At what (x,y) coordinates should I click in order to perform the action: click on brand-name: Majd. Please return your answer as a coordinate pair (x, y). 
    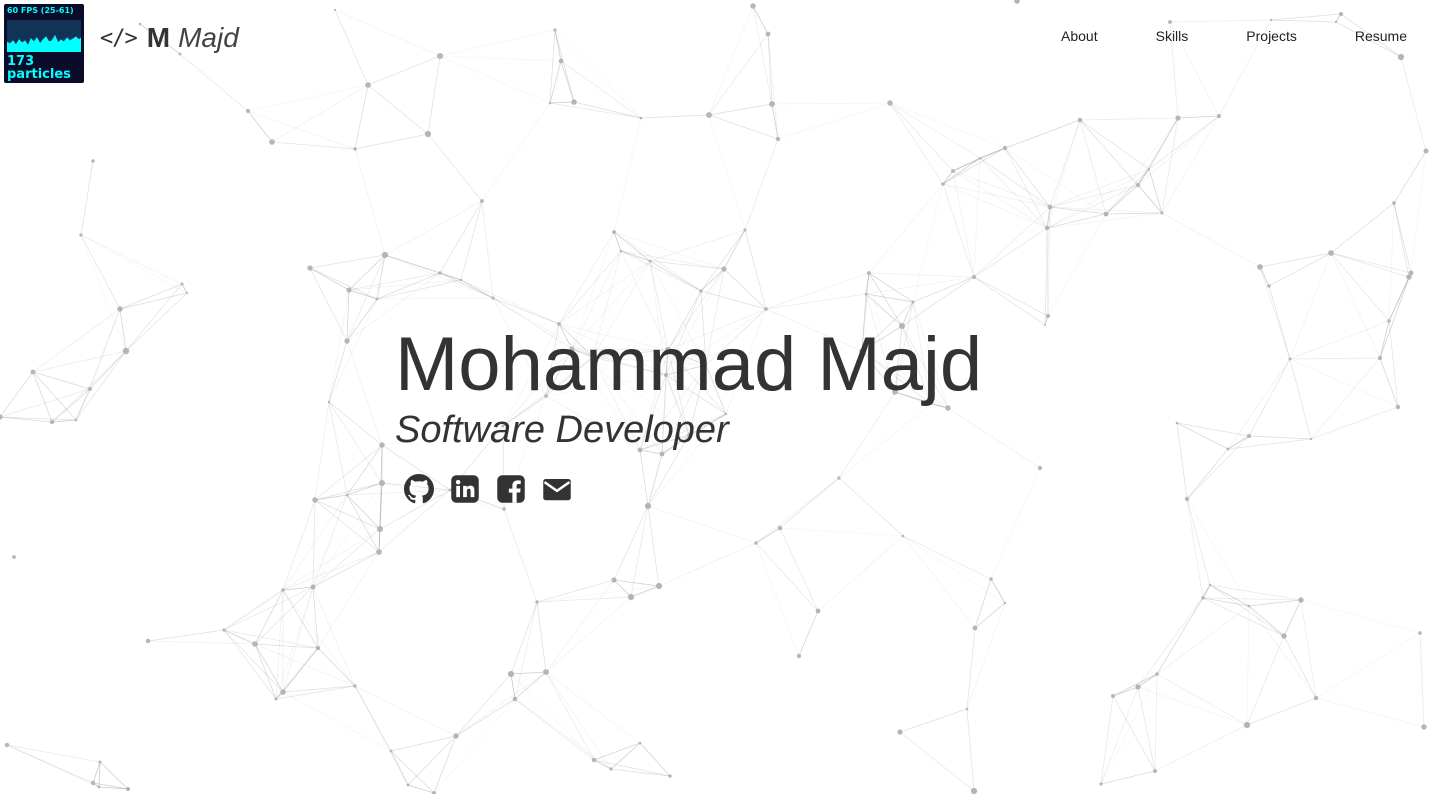
    Looking at the image, I should click on (208, 37).